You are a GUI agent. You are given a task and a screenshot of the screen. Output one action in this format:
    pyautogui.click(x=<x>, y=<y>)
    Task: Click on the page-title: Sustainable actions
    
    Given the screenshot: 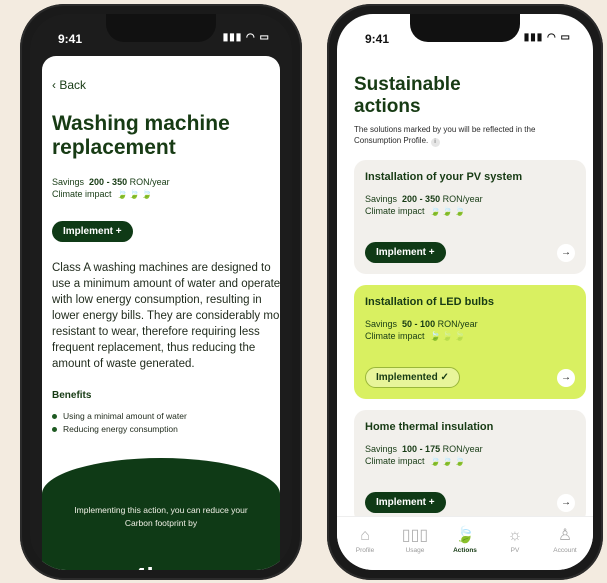 What is the action you would take?
    pyautogui.click(x=407, y=95)
    